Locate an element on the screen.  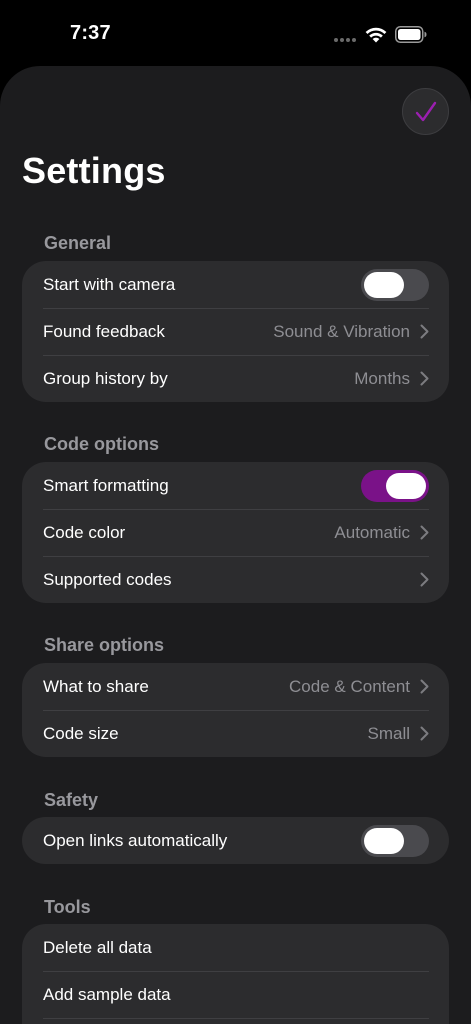
checkmark-icon is located at coordinates (425, 111).